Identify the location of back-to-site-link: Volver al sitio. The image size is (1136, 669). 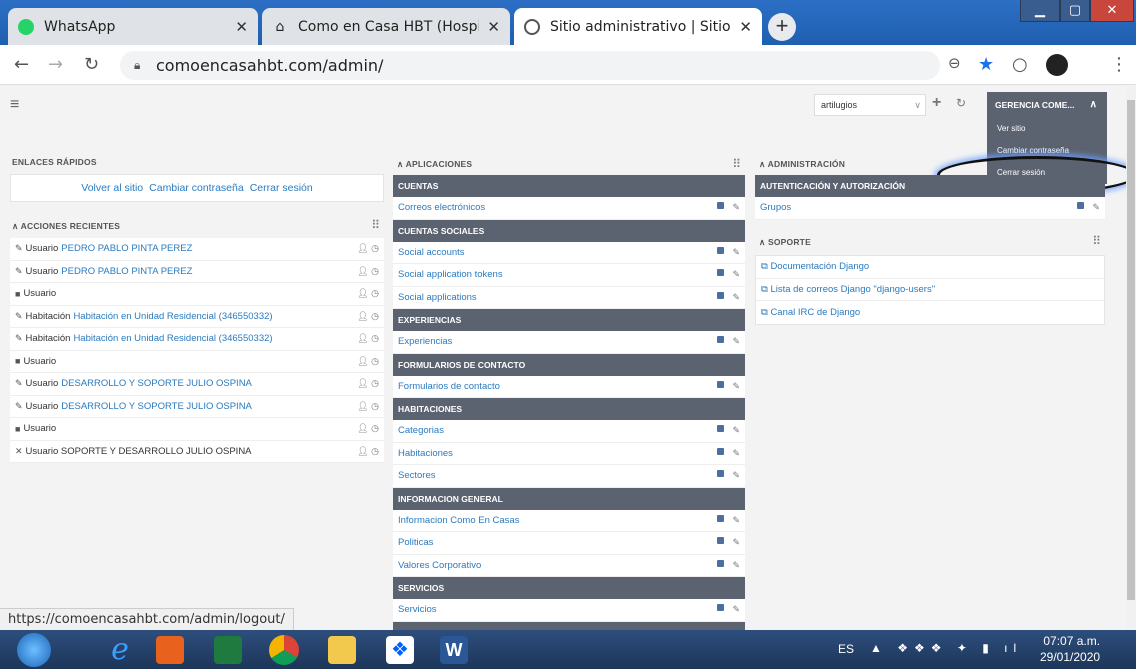
(112, 188).